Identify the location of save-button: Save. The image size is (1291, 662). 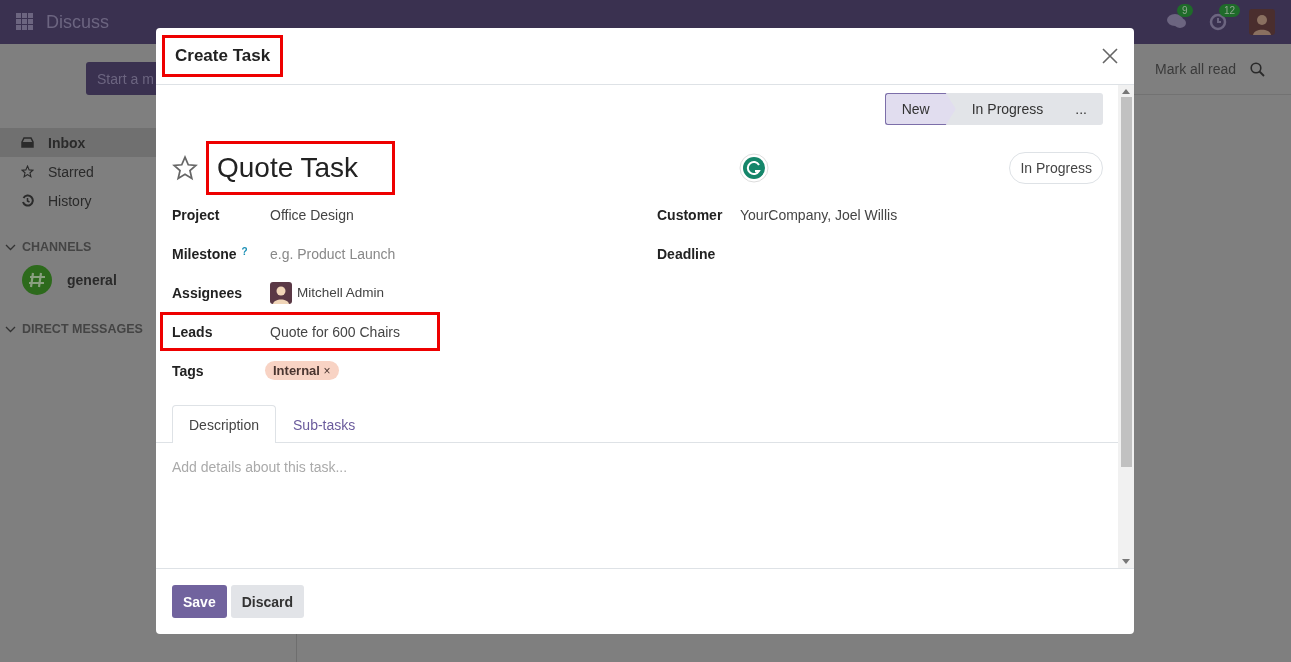
(199, 601).